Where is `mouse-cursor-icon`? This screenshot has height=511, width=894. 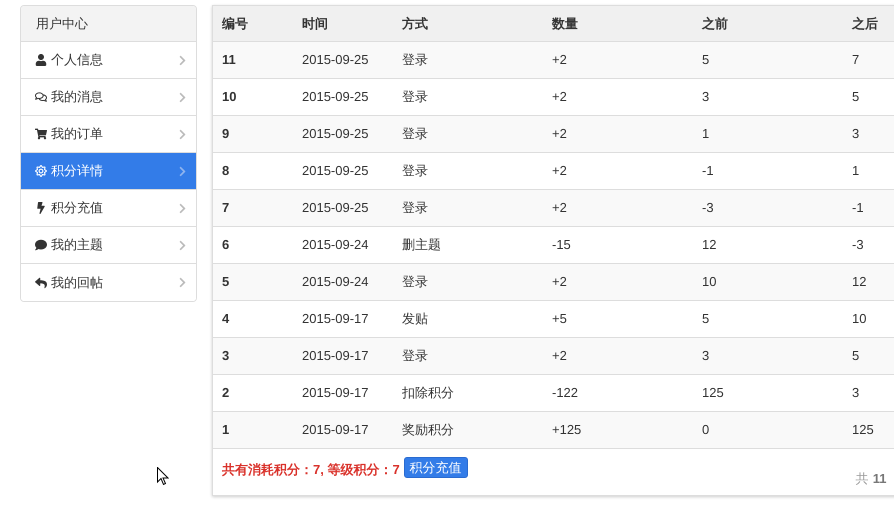
mouse-cursor-icon is located at coordinates (163, 476).